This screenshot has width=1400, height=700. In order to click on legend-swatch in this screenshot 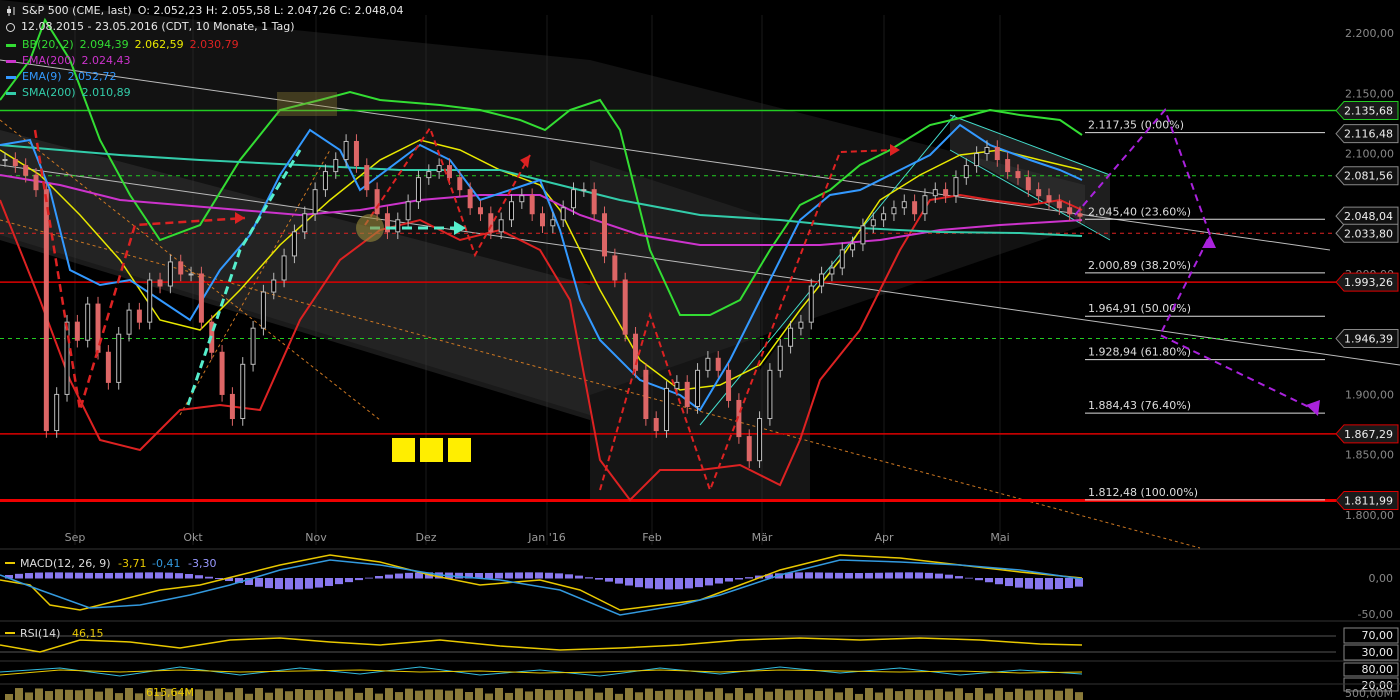, I will do `click(11, 45)`.